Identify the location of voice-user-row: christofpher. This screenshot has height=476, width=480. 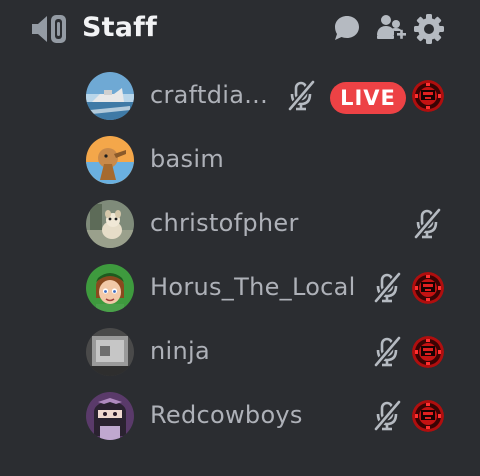
(265, 224).